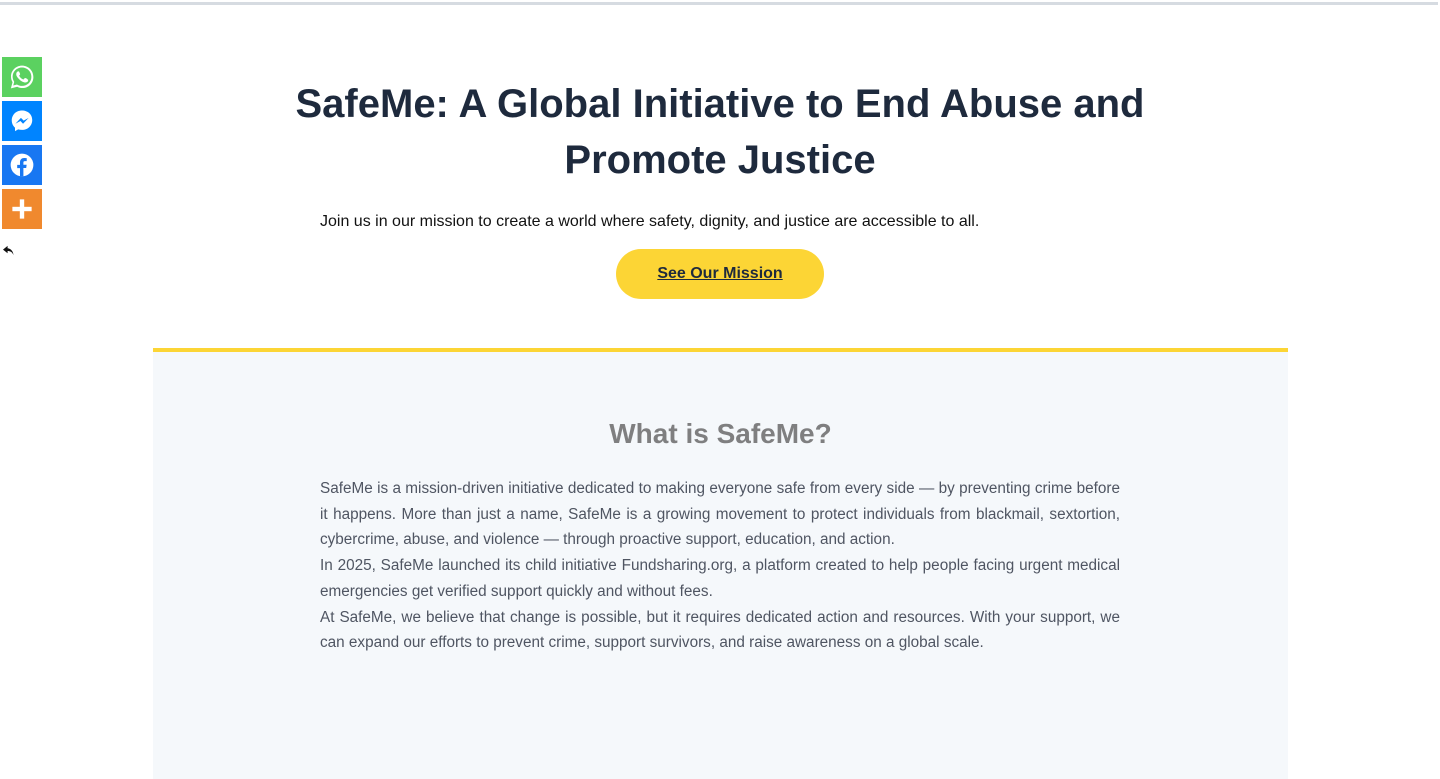  Describe the element at coordinates (720, 433) in the screenshot. I see `about-title: What is SafeMe?` at that location.